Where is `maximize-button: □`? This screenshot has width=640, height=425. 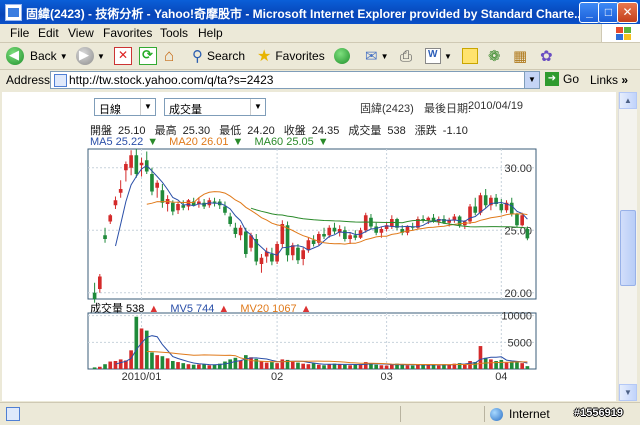 maximize-button: □ is located at coordinates (608, 12).